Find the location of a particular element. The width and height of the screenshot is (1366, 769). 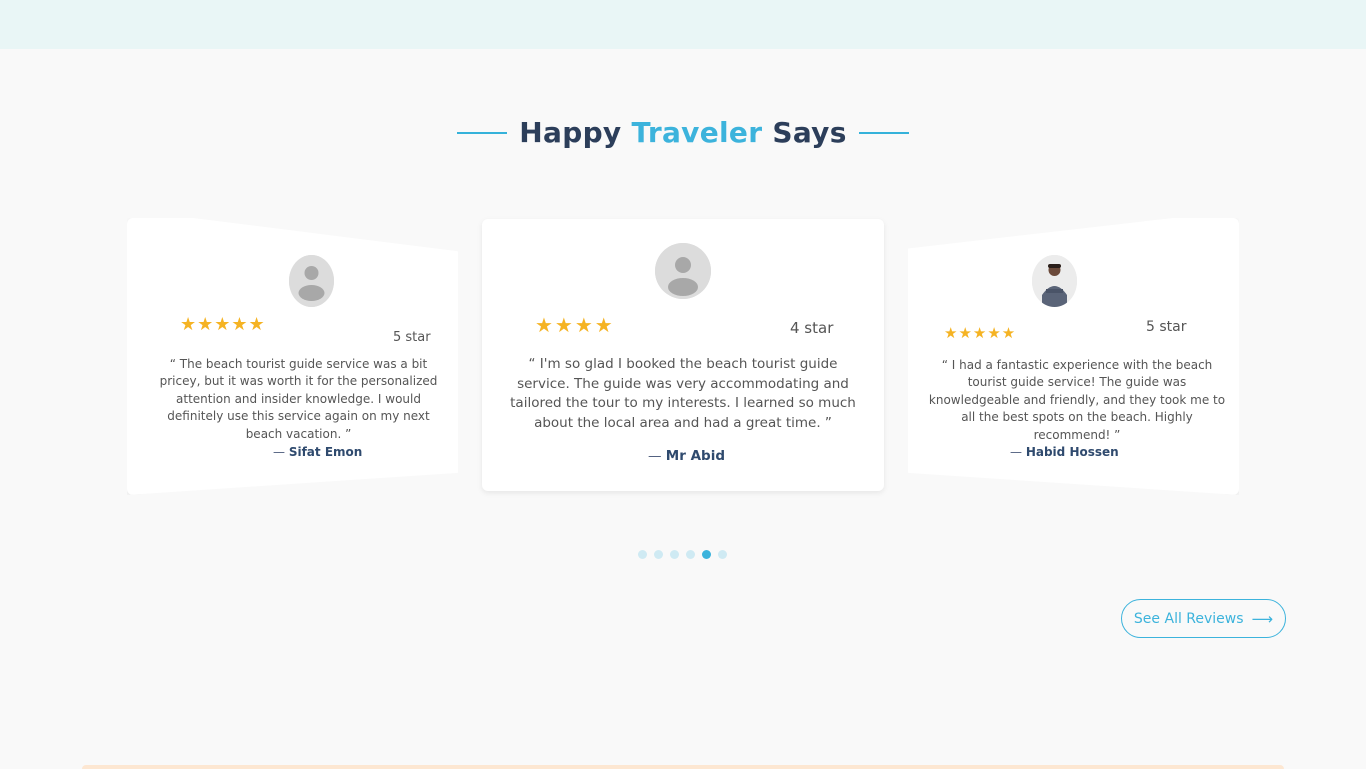

top-banner-band is located at coordinates (683, 24).